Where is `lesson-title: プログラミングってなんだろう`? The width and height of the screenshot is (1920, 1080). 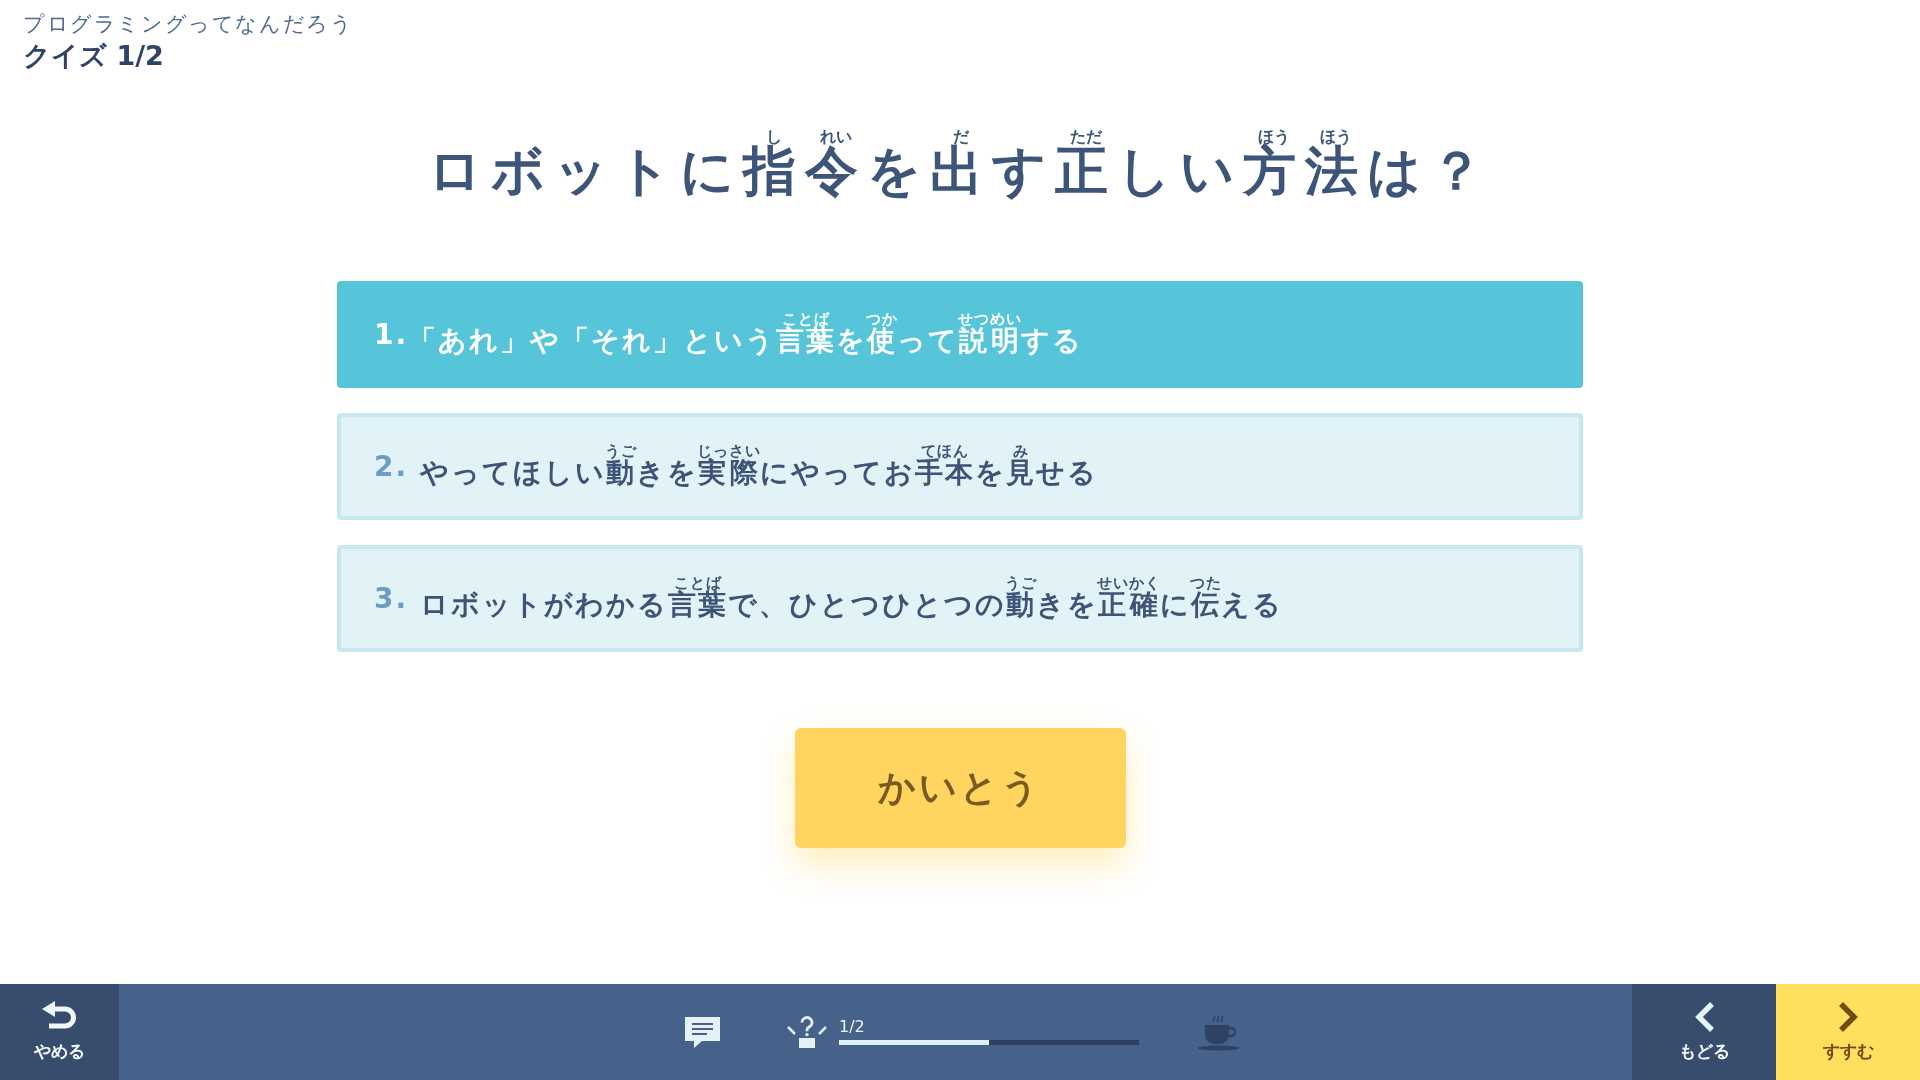 lesson-title: プログラミングってなんだろう is located at coordinates (188, 24).